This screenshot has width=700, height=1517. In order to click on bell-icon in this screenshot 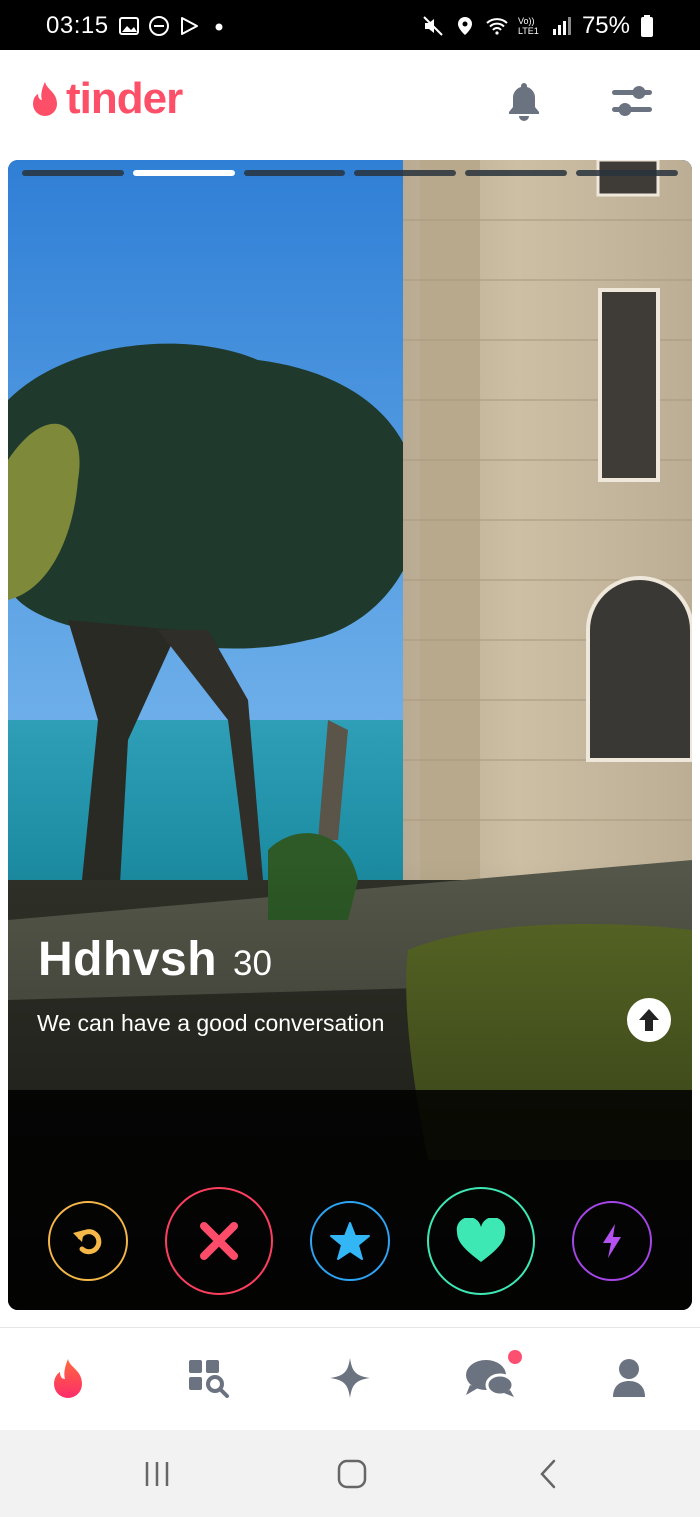, I will do `click(524, 102)`.